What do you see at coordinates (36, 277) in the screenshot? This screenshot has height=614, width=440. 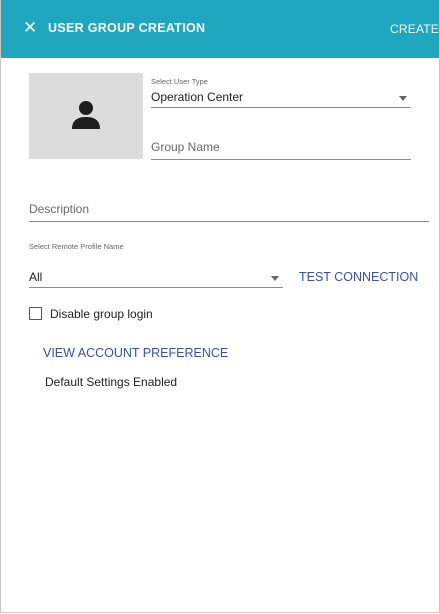 I see `remote-profile-value: All` at bounding box center [36, 277].